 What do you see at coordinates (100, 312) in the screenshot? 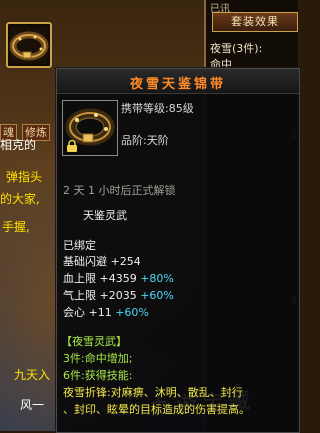
I see `stat-value: +11` at bounding box center [100, 312].